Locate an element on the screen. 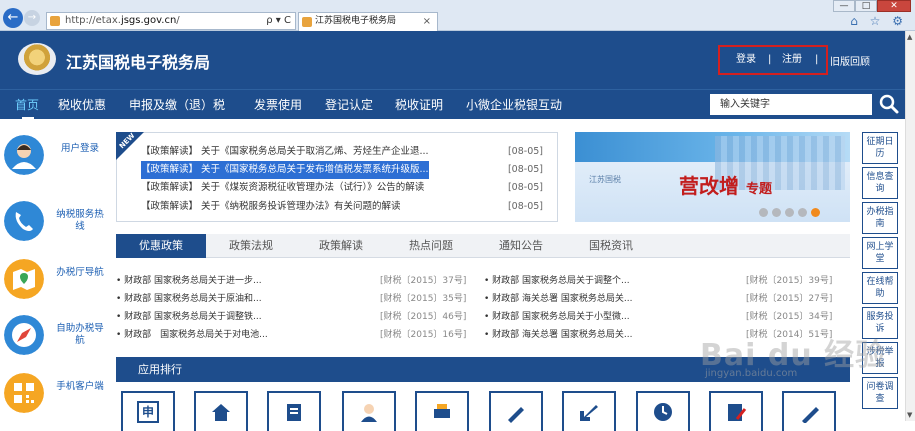  compass-icon is located at coordinates (24, 335).